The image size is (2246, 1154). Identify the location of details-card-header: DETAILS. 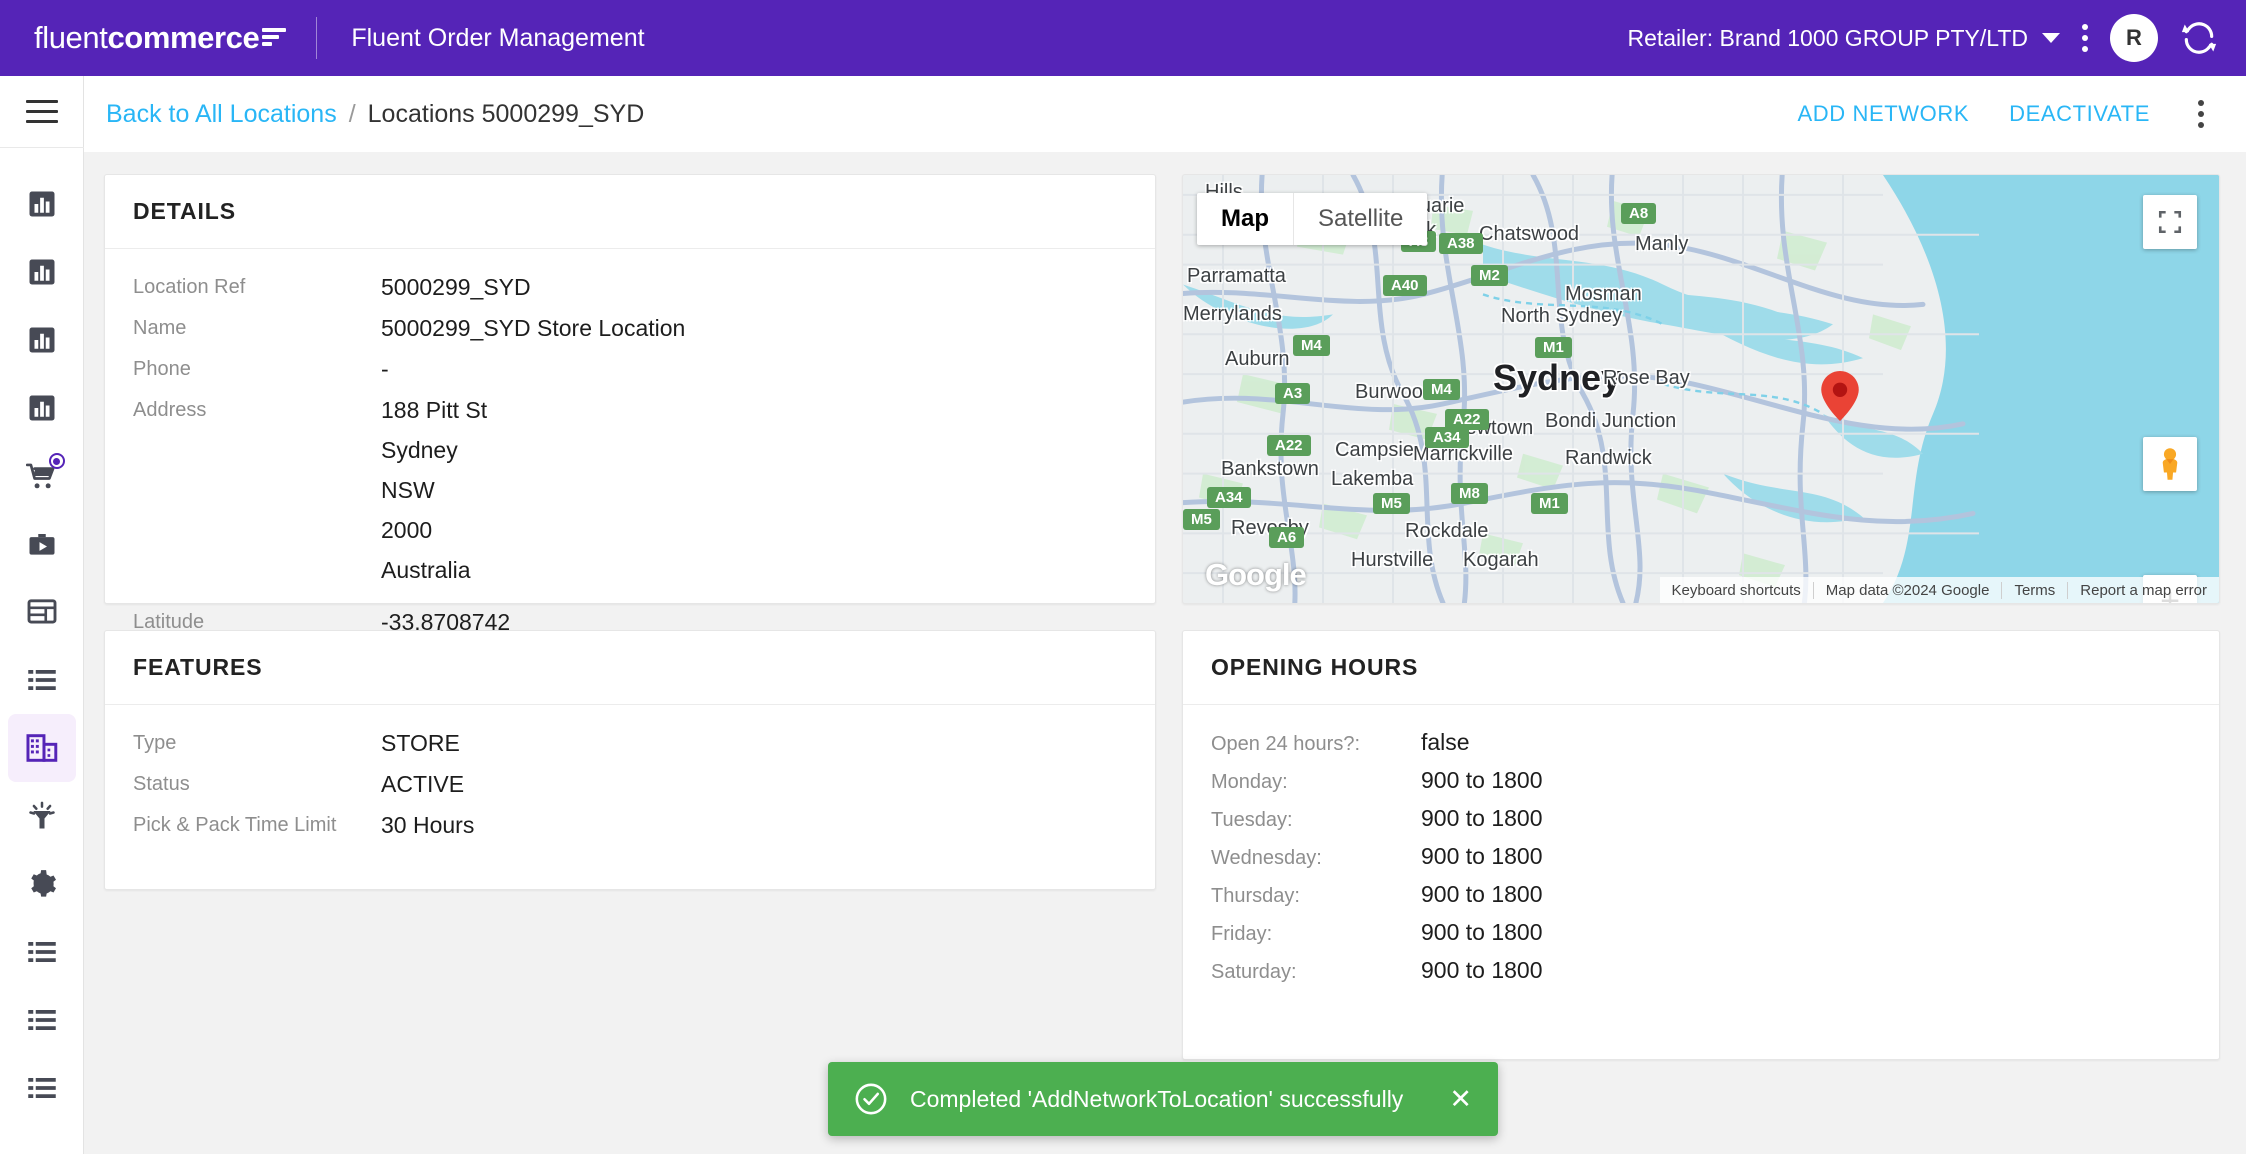
(630, 212).